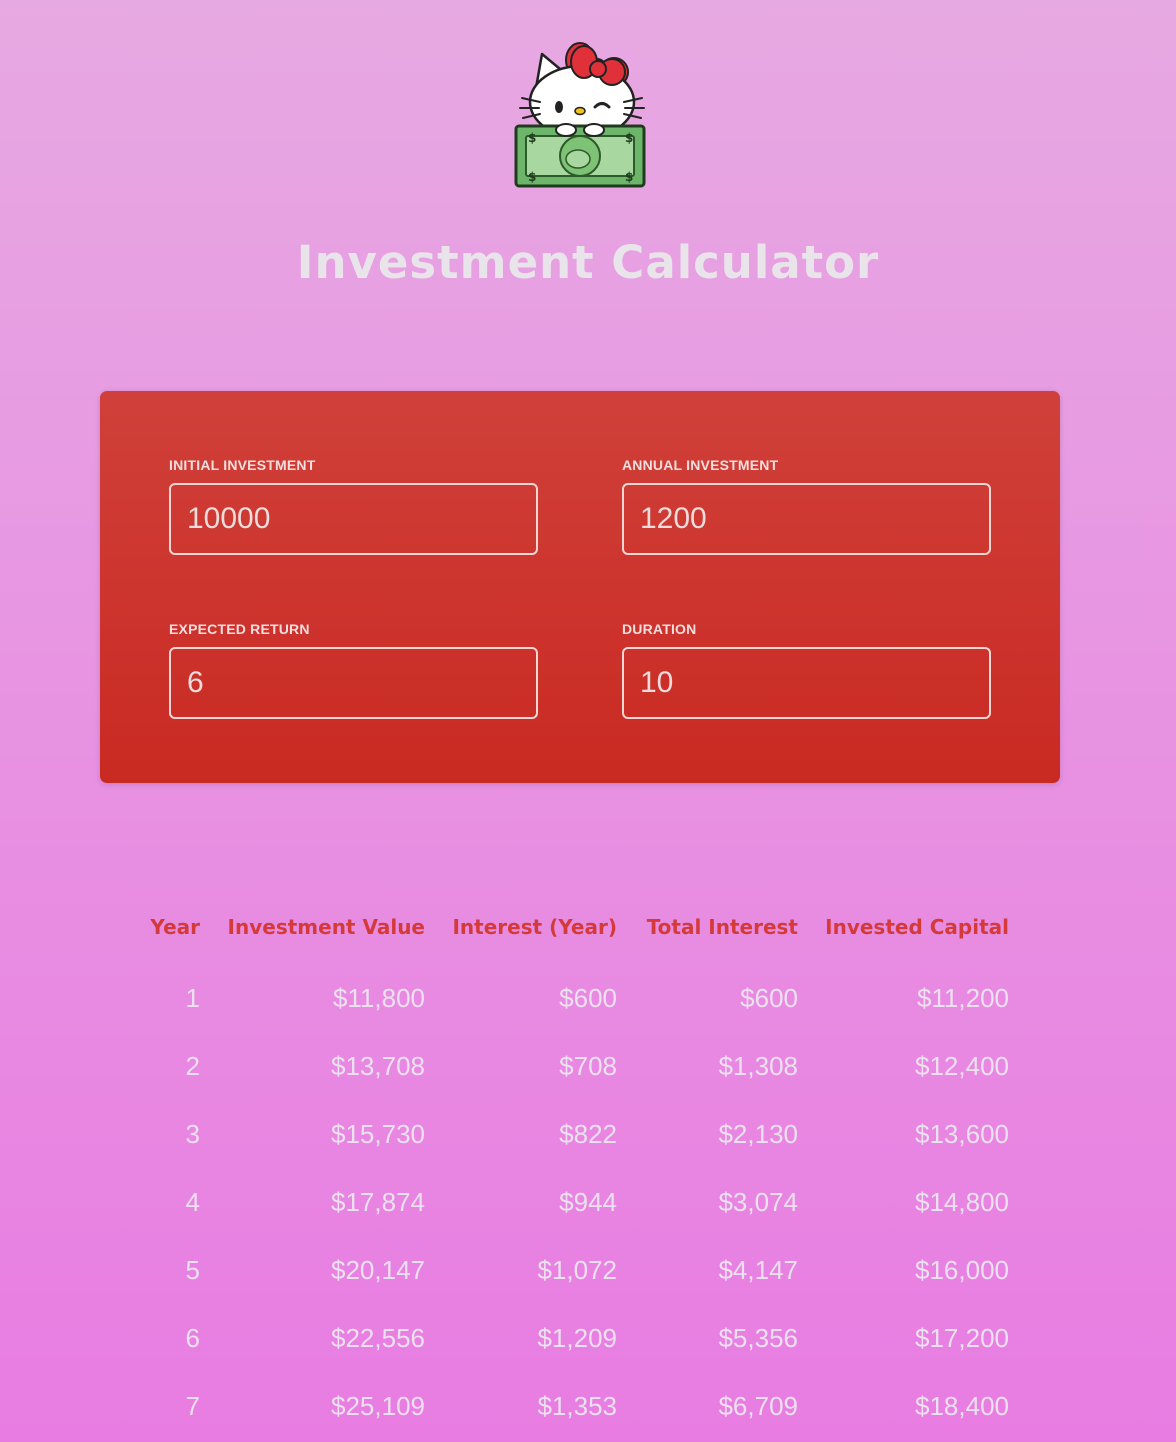  What do you see at coordinates (659, 629) in the screenshot?
I see `duration-label: DURATION` at bounding box center [659, 629].